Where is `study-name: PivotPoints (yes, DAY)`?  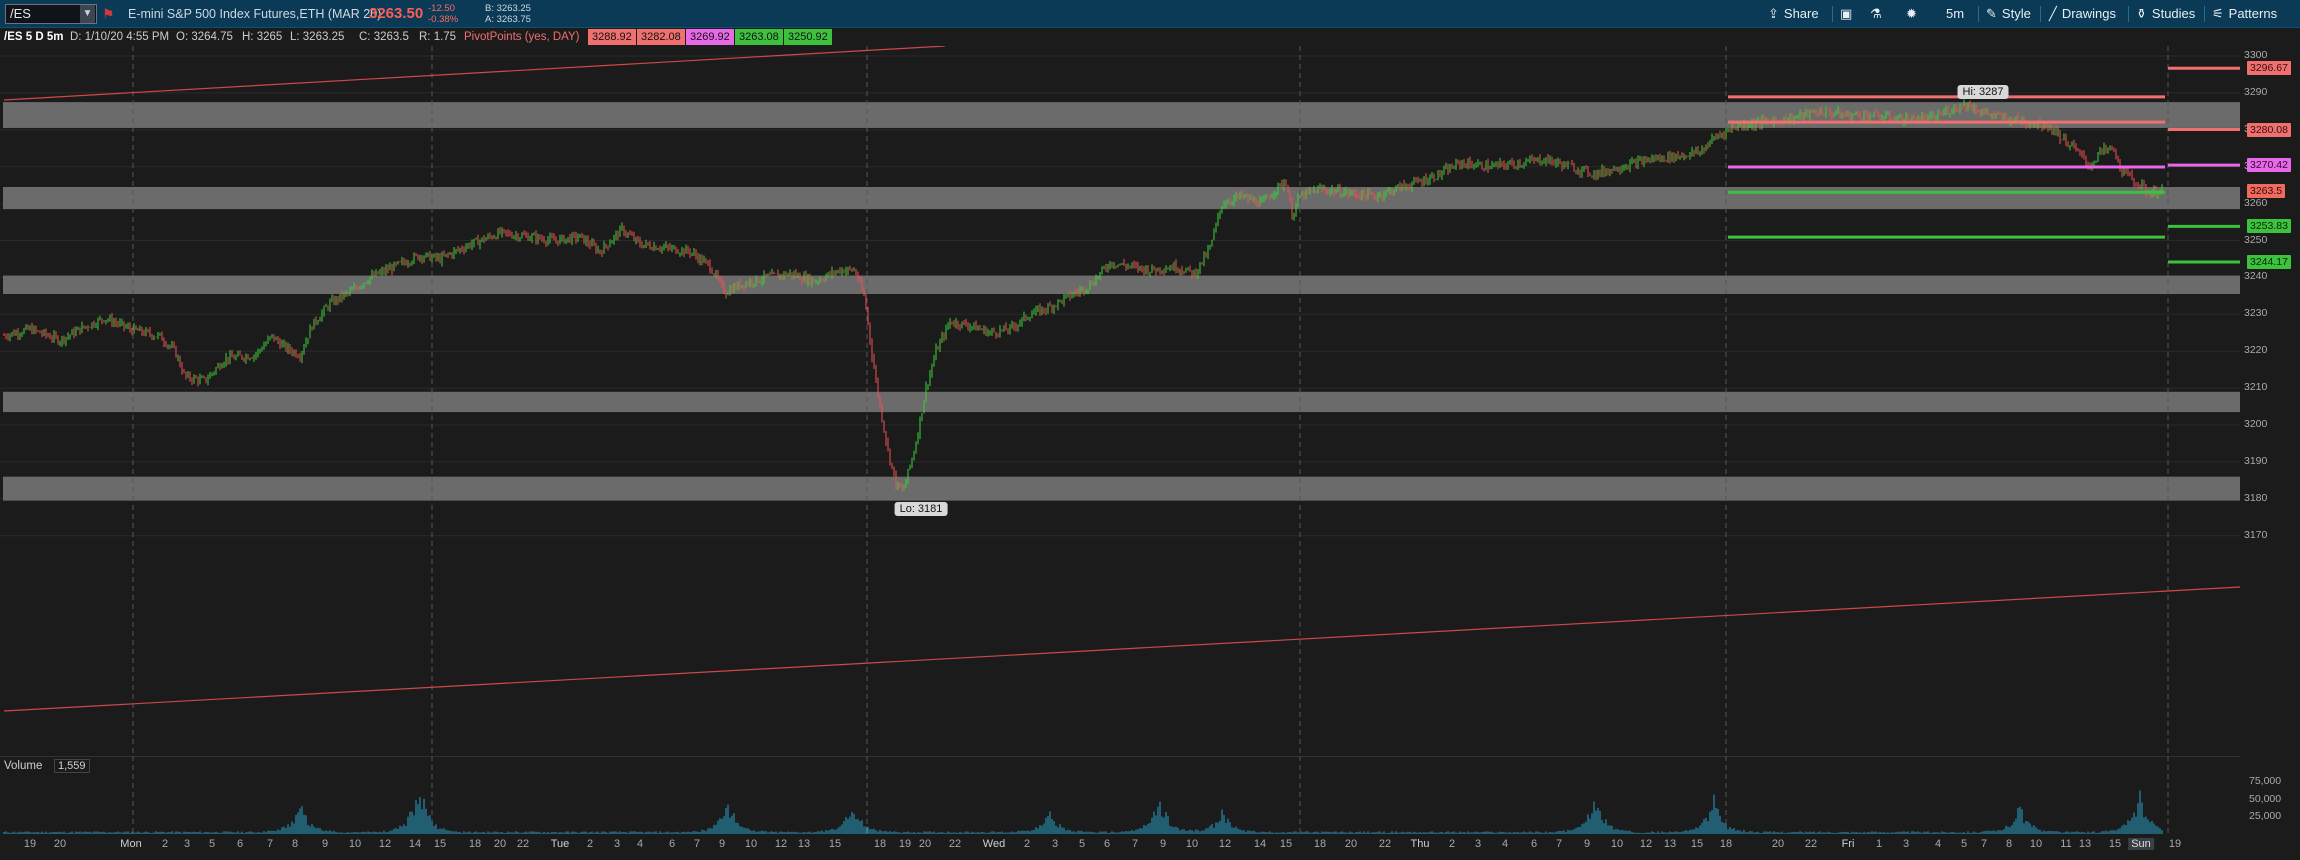
study-name: PivotPoints (yes, DAY) is located at coordinates (521, 37).